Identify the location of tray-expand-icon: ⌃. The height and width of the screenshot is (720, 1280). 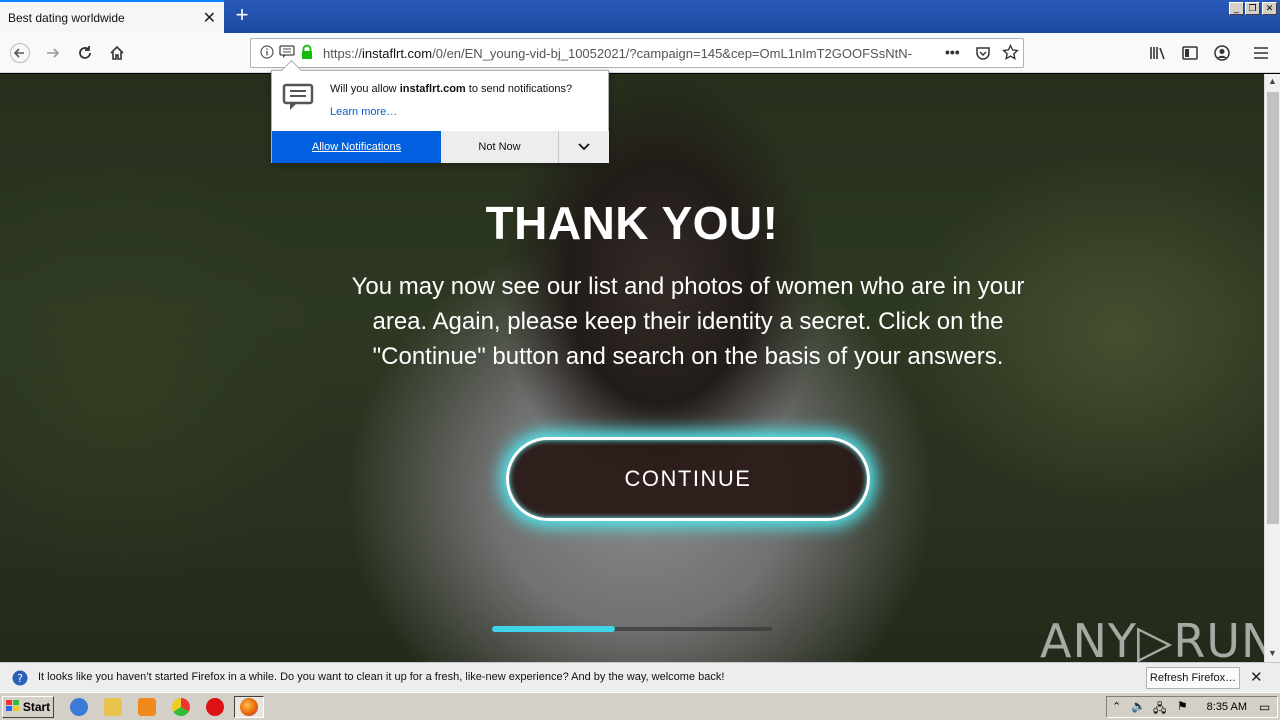
(1116, 706).